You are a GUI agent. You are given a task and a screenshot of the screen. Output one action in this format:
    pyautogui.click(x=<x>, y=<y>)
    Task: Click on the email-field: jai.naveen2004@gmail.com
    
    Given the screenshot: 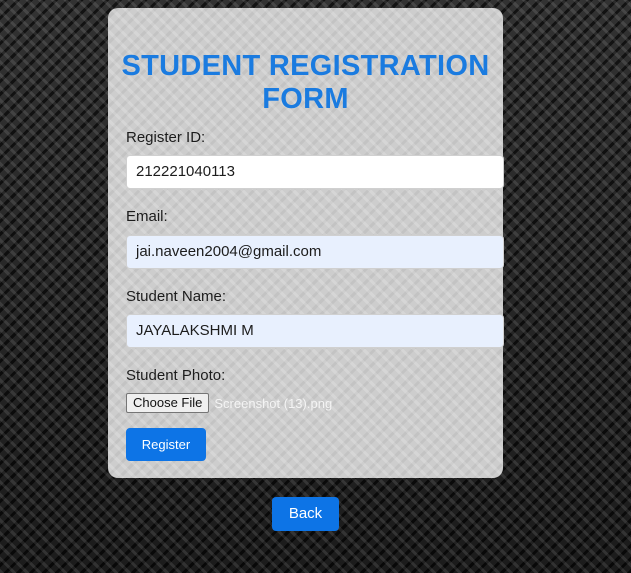 What is the action you would take?
    pyautogui.click(x=315, y=252)
    